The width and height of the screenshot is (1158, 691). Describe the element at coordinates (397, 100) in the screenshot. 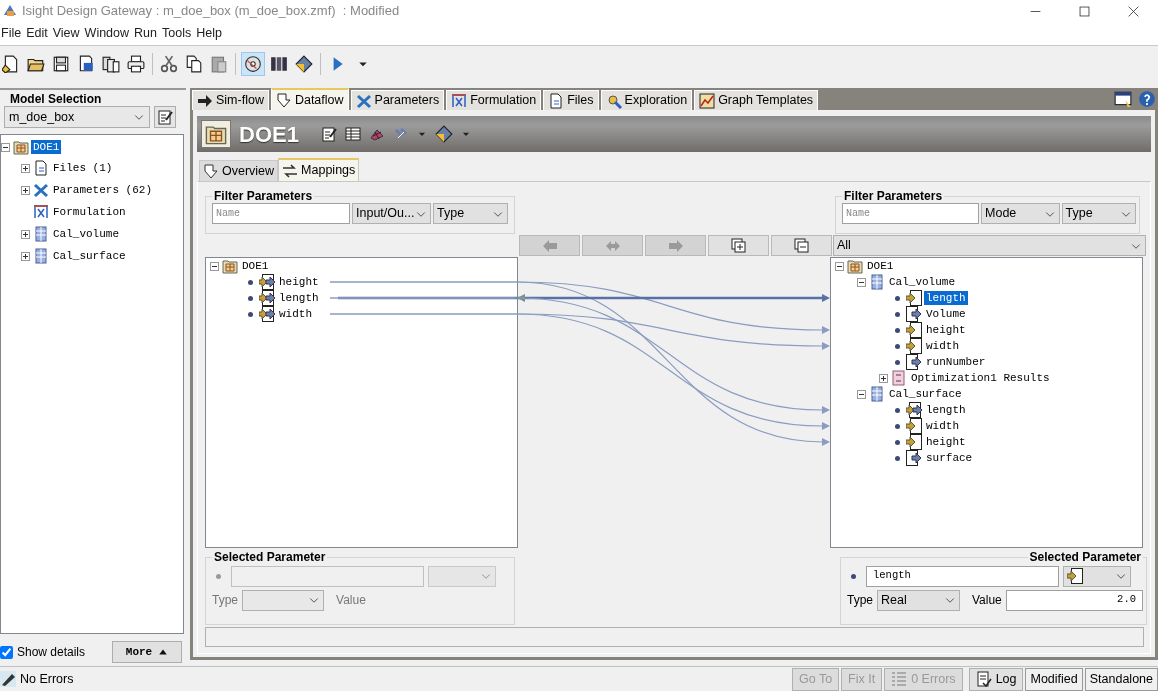

I see `tab: Parameters` at that location.